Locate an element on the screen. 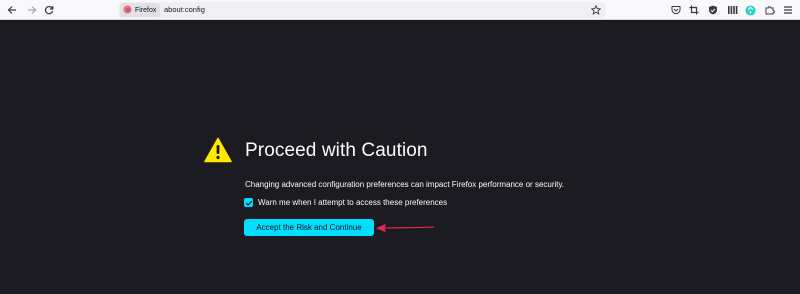 The width and height of the screenshot is (800, 294). address-bar: Firefox is located at coordinates (362, 10).